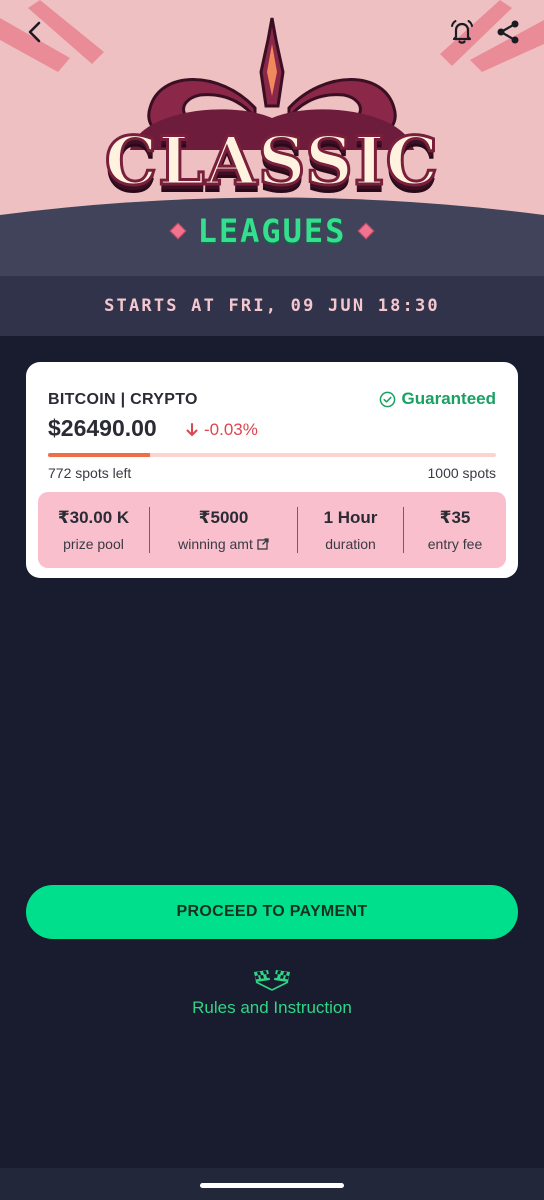  I want to click on start-time-text: STARTS AT FRI, 09 JUN 18:30, so click(272, 306).